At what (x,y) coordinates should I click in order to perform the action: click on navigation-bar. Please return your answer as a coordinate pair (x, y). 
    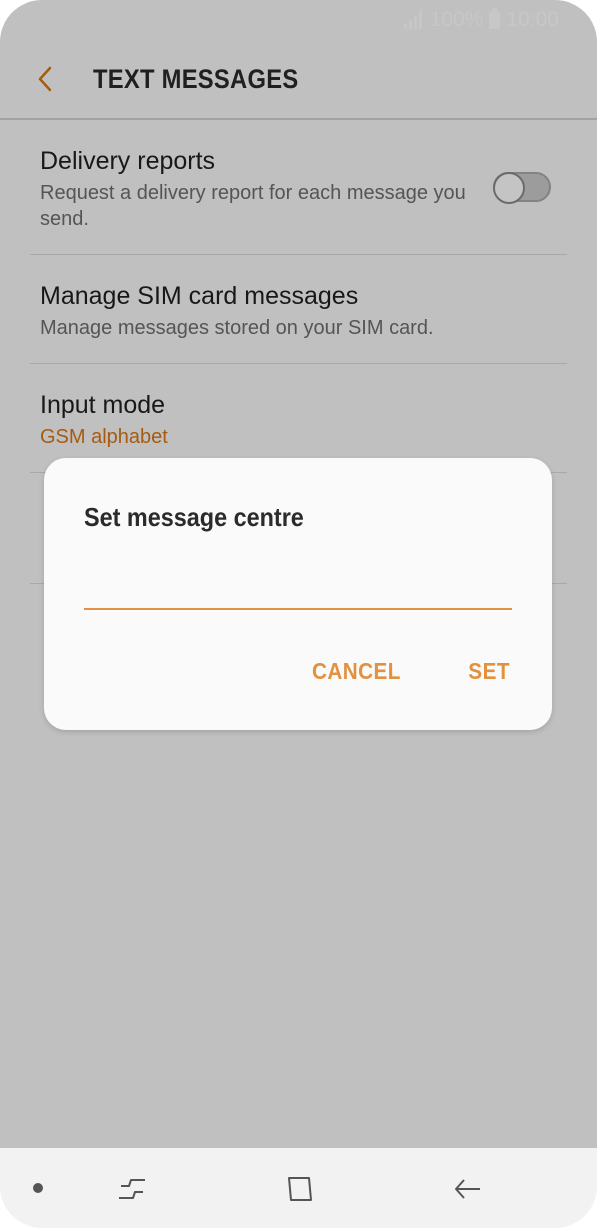
    Looking at the image, I should click on (298, 1188).